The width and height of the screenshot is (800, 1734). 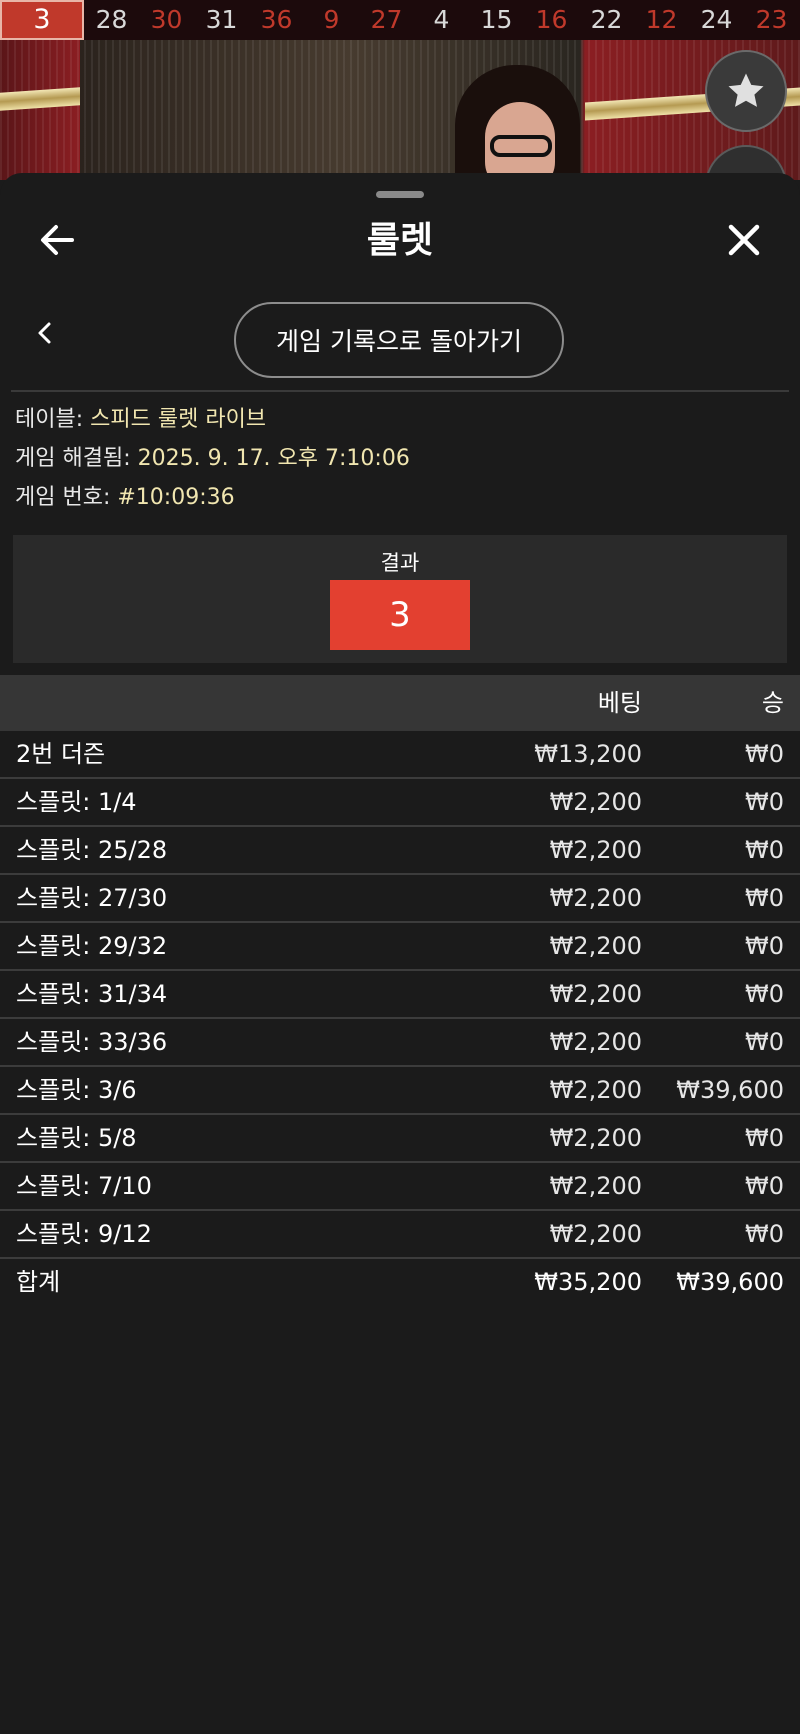 I want to click on resolved-value: 2025. 9. 17. 오후 7:10:06, so click(x=273, y=458).